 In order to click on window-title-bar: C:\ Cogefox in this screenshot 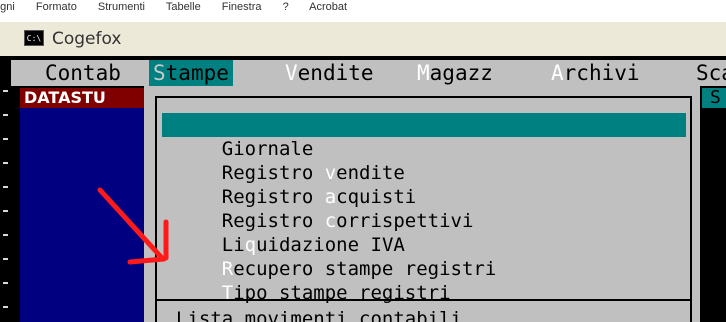, I will do `click(363, 39)`.